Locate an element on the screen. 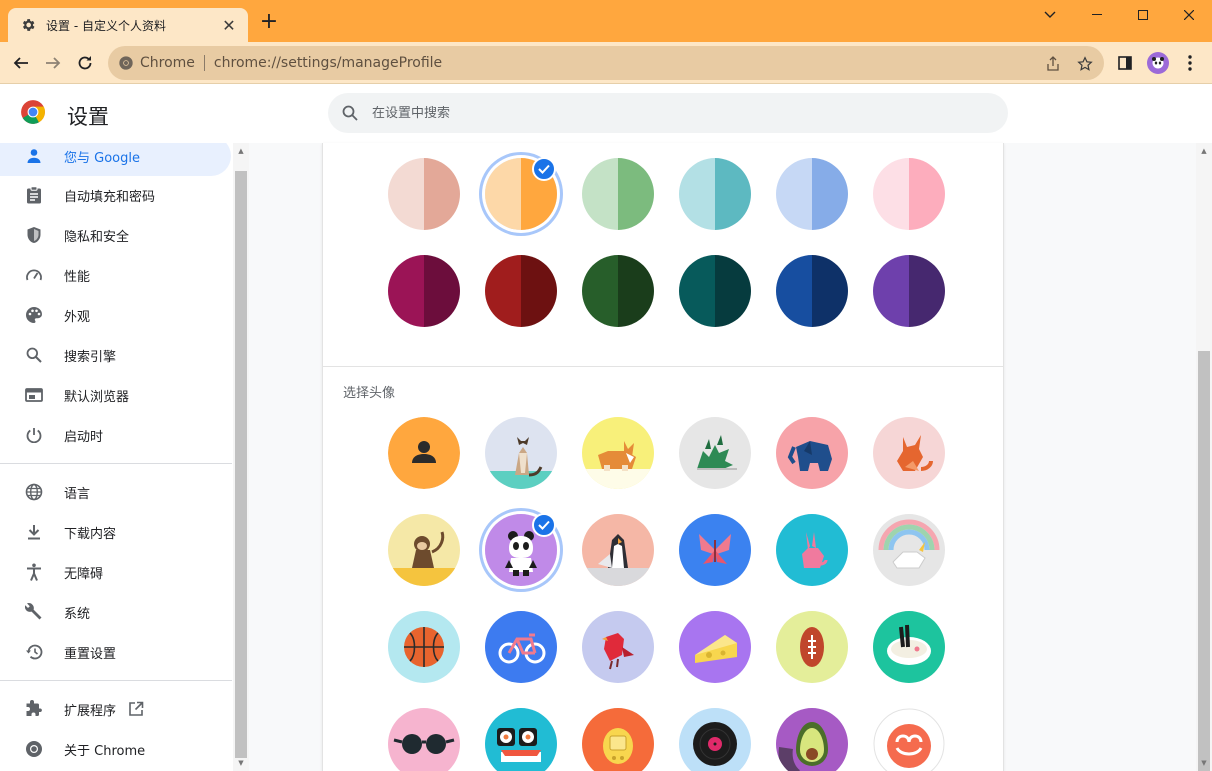  avatar-corgi is located at coordinates (618, 453).